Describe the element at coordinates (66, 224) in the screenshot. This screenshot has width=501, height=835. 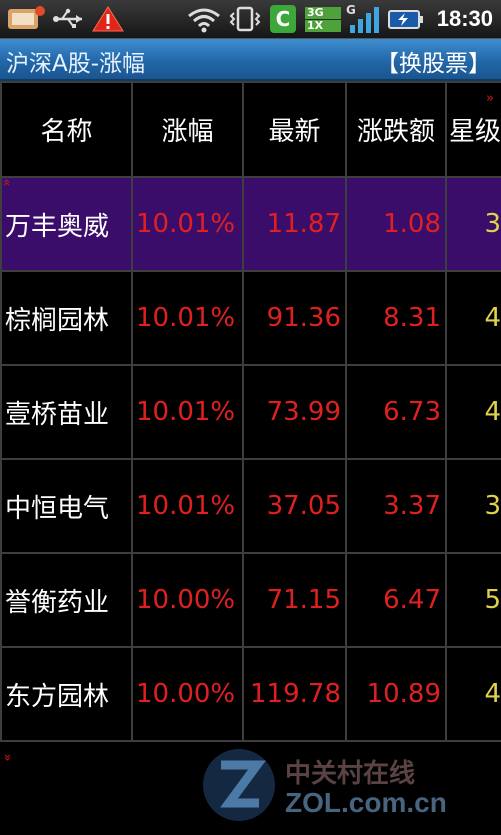
I see `stock-name: 万丰奥威` at that location.